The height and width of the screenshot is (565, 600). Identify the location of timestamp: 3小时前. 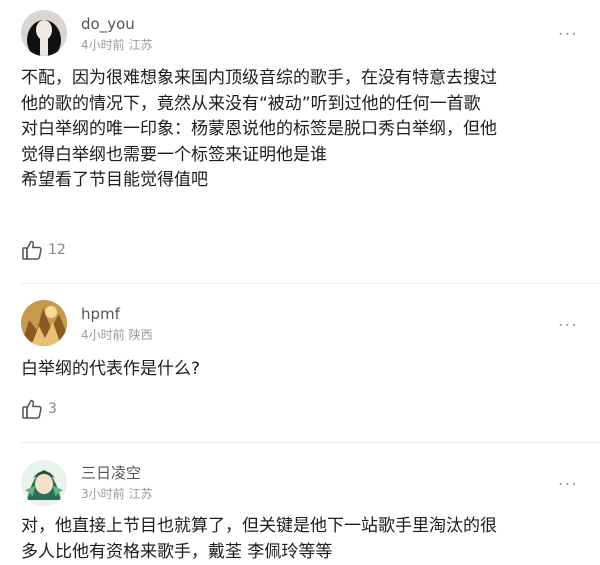
(103, 494).